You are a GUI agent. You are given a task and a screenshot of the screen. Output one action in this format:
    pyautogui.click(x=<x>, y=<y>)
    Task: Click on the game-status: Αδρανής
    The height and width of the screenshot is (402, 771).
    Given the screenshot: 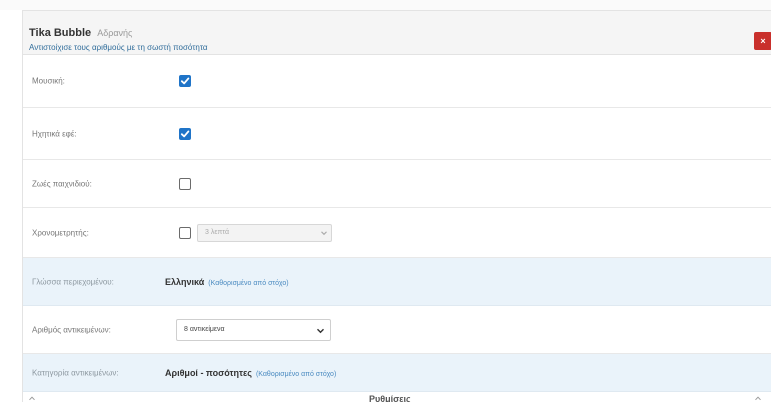 What is the action you would take?
    pyautogui.click(x=115, y=33)
    